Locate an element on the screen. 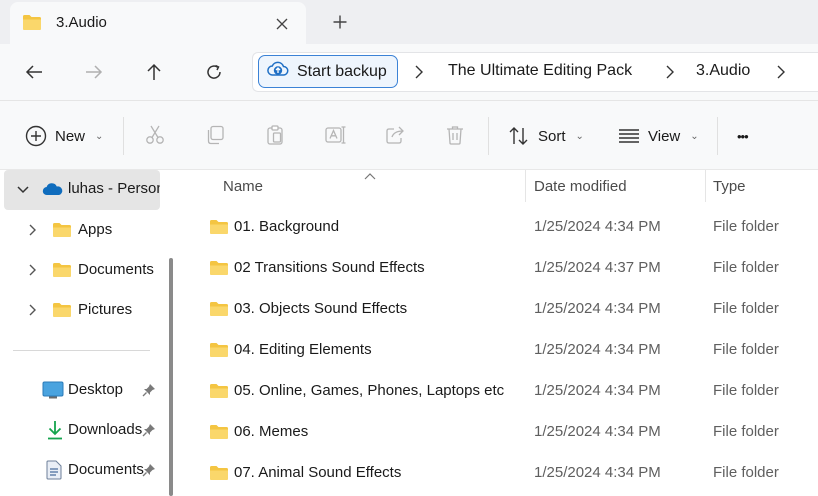 The width and height of the screenshot is (818, 496). start-backup-button: Start backup is located at coordinates (328, 71).